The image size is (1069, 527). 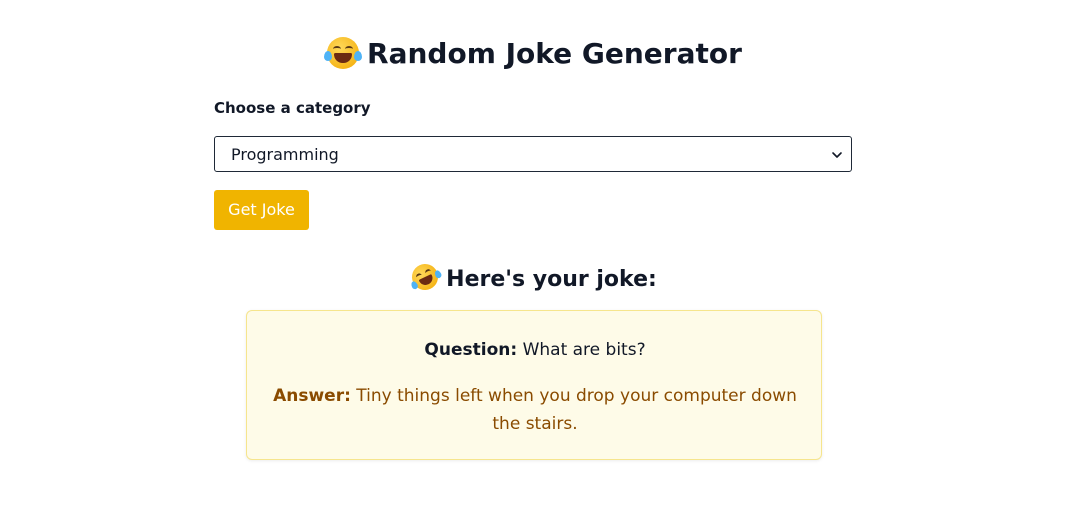 I want to click on page-title: Random Joke Generator, so click(x=534, y=54).